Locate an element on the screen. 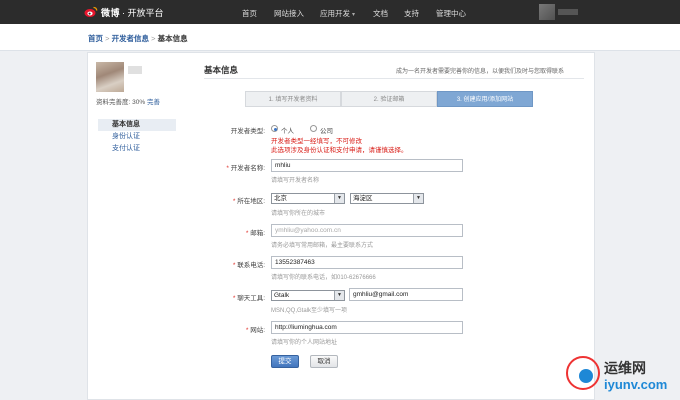 The width and height of the screenshot is (680, 400). step-verify-email: 2. 验证邮箱 is located at coordinates (389, 99).